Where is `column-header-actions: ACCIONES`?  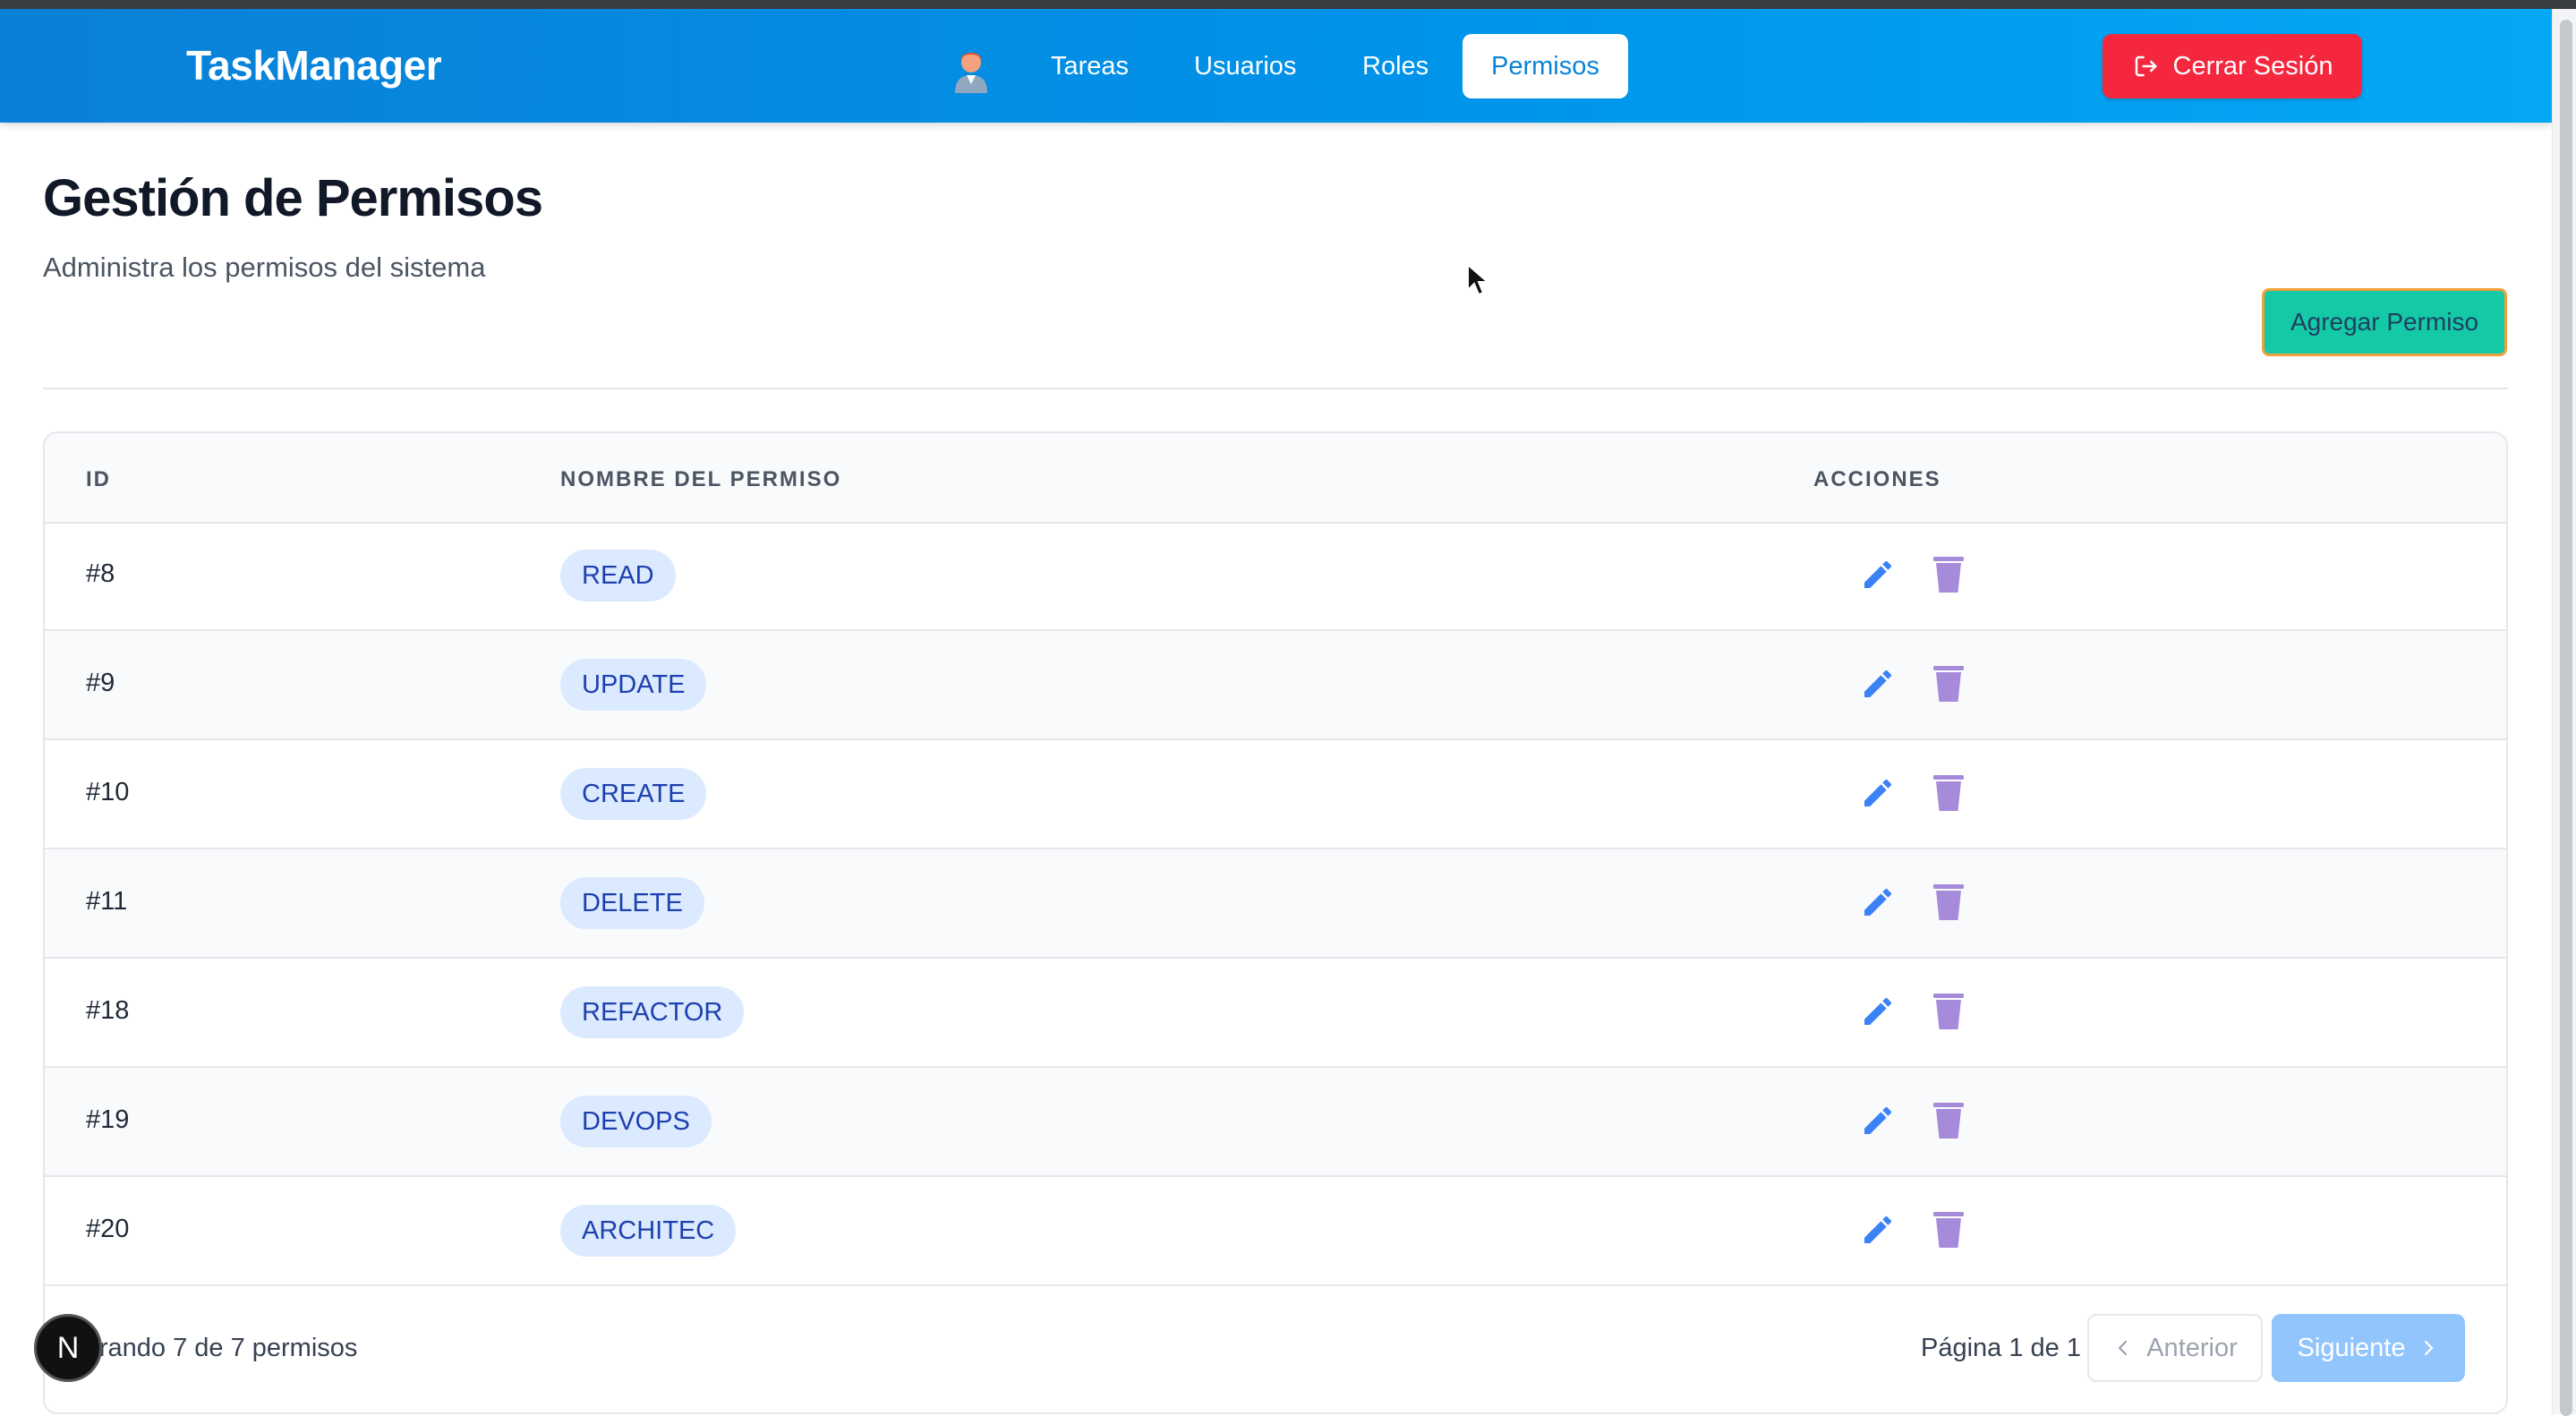
column-header-actions: ACCIONES is located at coordinates (1877, 479).